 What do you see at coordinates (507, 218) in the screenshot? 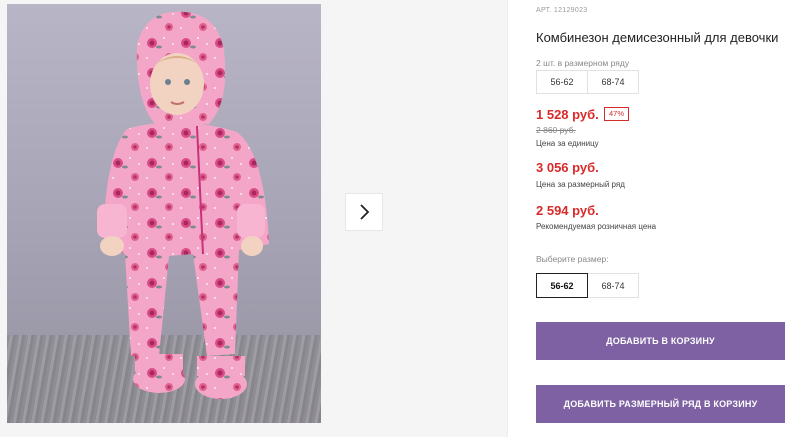
I see `divider` at bounding box center [507, 218].